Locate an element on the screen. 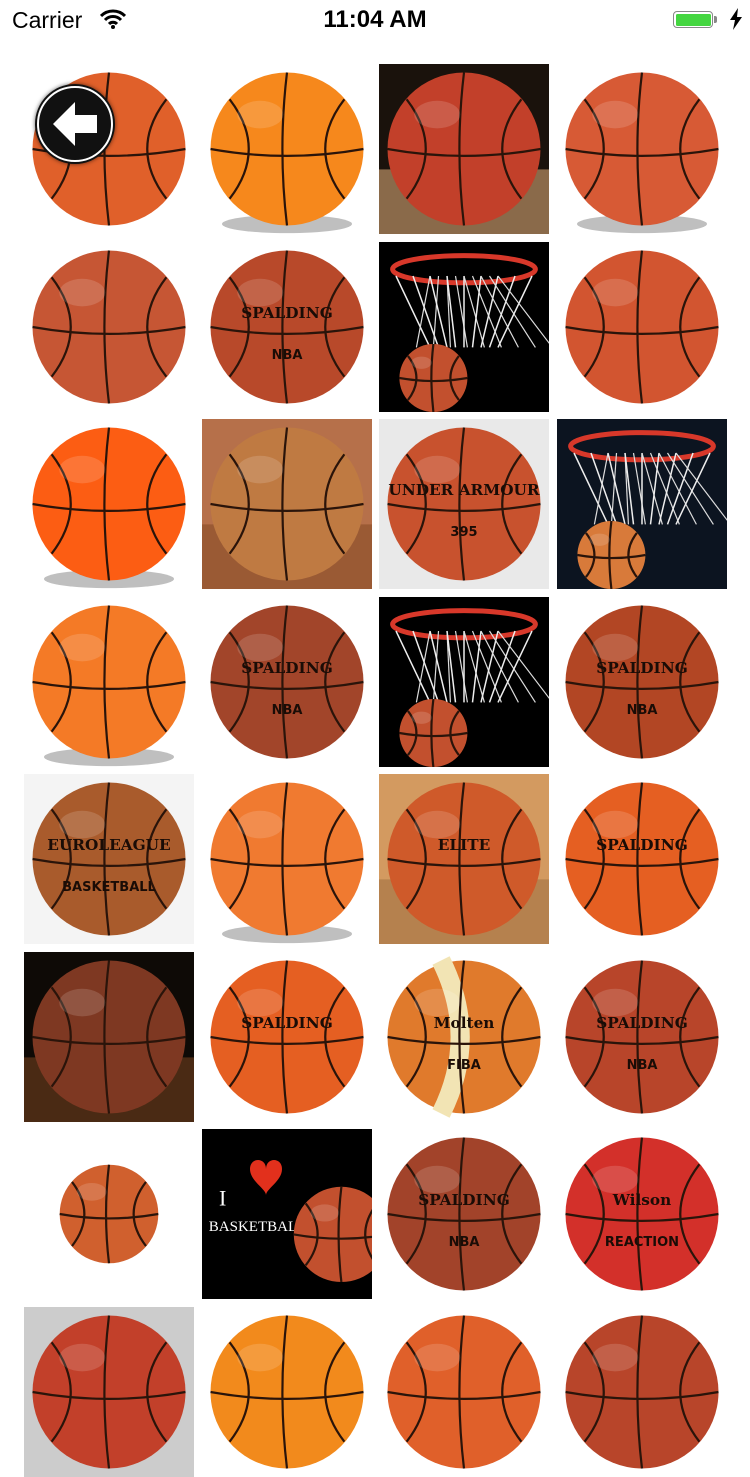 This screenshot has width=750, height=1477. thumbnail-16: SPALDING NBA is located at coordinates (642, 682).